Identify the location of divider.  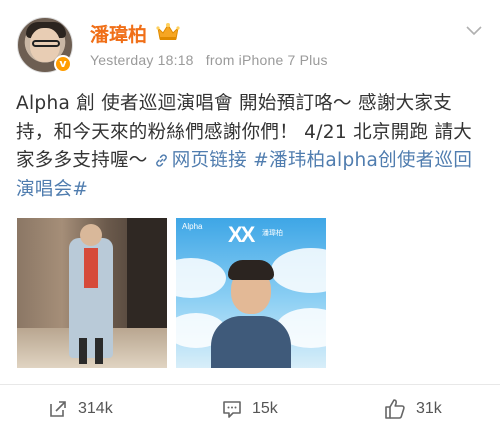
(250, 384).